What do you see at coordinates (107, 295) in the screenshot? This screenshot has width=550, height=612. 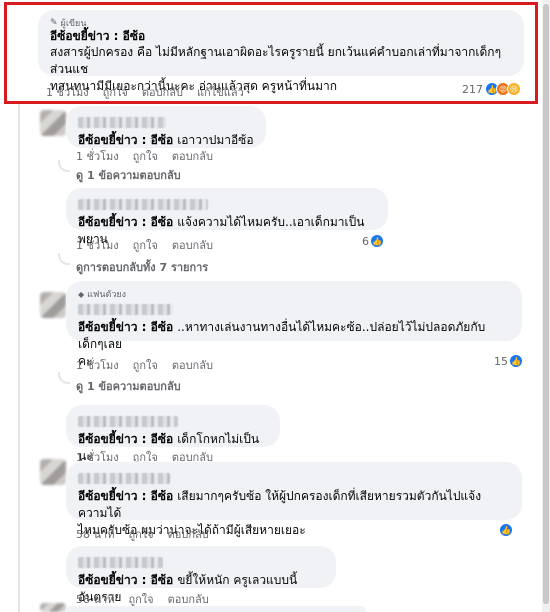 I see `fan-badge-label: แฟนตัวยง` at bounding box center [107, 295].